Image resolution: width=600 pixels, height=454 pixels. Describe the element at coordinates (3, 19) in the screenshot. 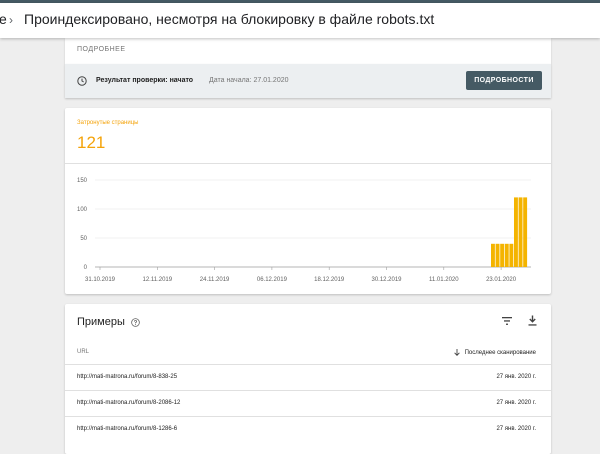

I see `breadcrumb-previous: e` at that location.